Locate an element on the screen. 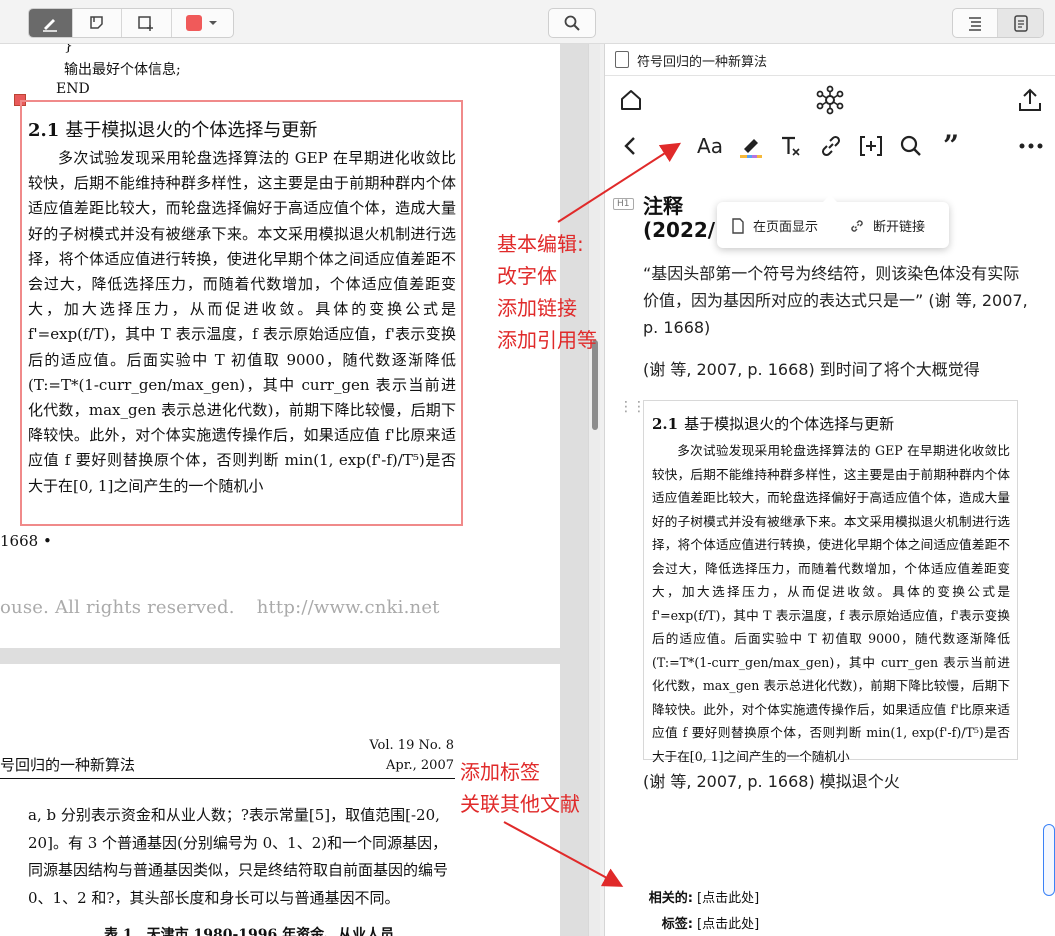  unlink-icon is located at coordinates (857, 225).